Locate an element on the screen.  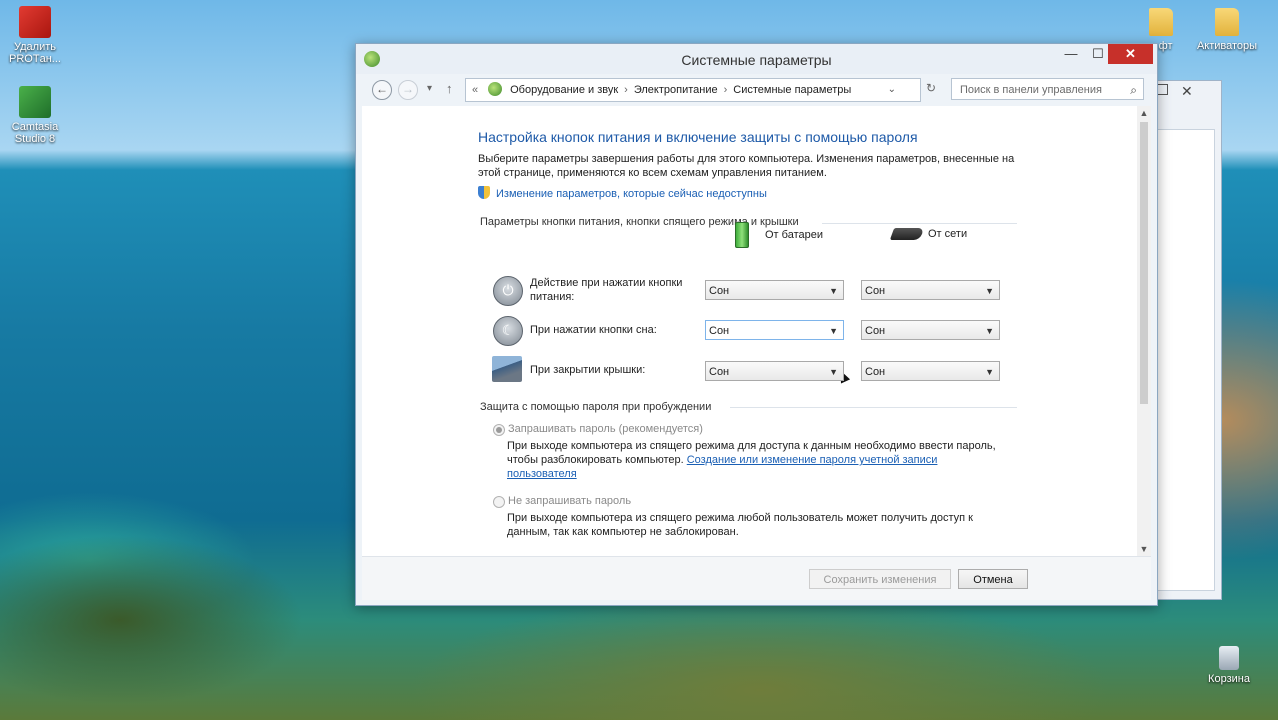
power-button-action-label: Действие при нажатии кнопки питания: is located at coordinates (606, 290).